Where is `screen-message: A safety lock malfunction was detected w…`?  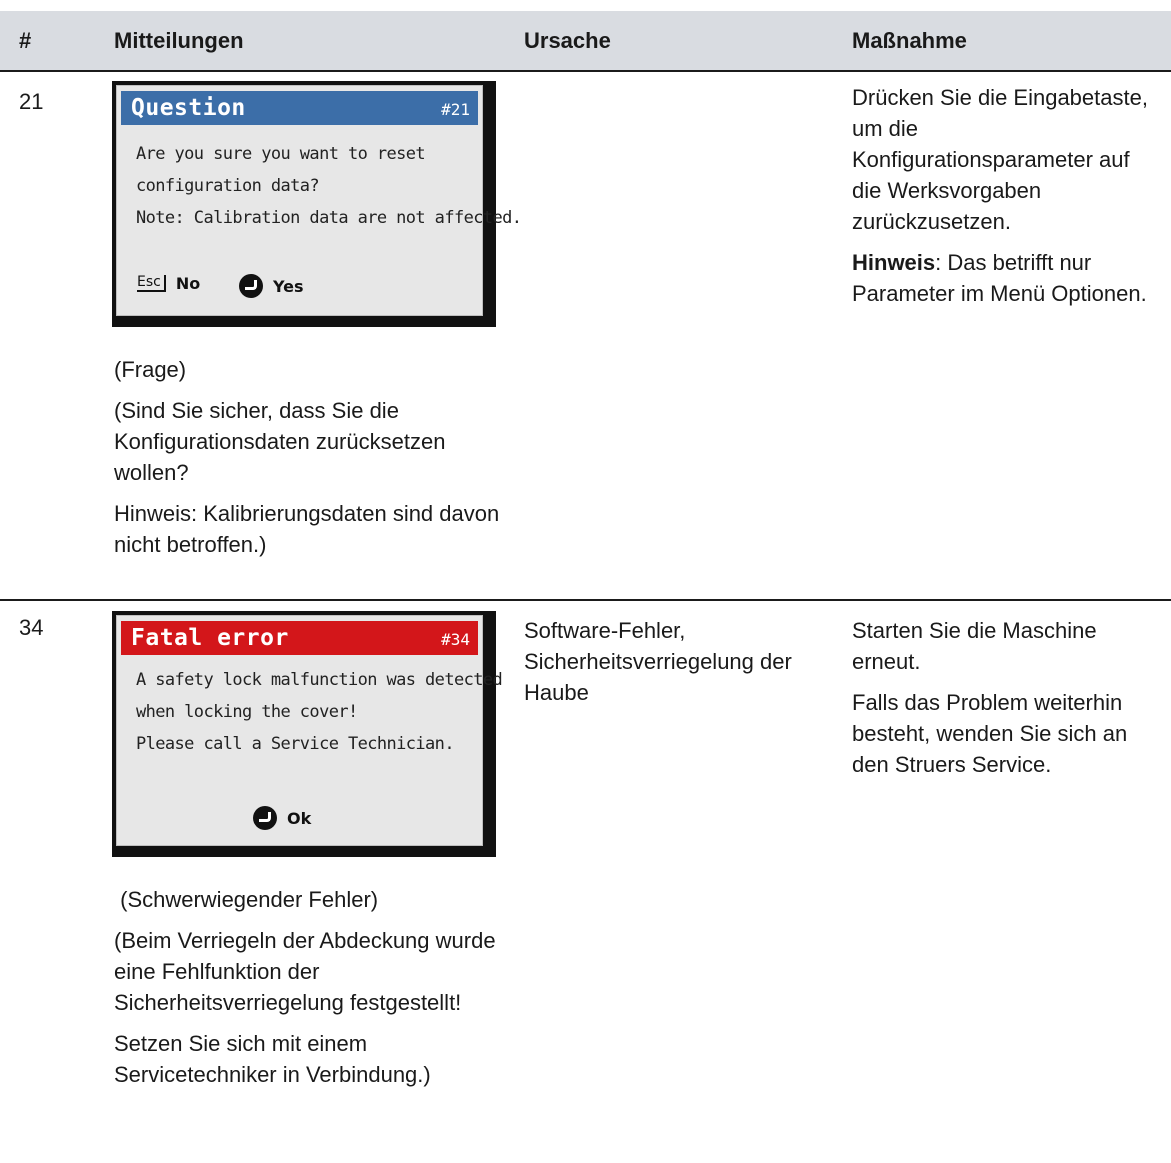
screen-message: A safety lock malfunction was detected w… is located at coordinates (319, 712).